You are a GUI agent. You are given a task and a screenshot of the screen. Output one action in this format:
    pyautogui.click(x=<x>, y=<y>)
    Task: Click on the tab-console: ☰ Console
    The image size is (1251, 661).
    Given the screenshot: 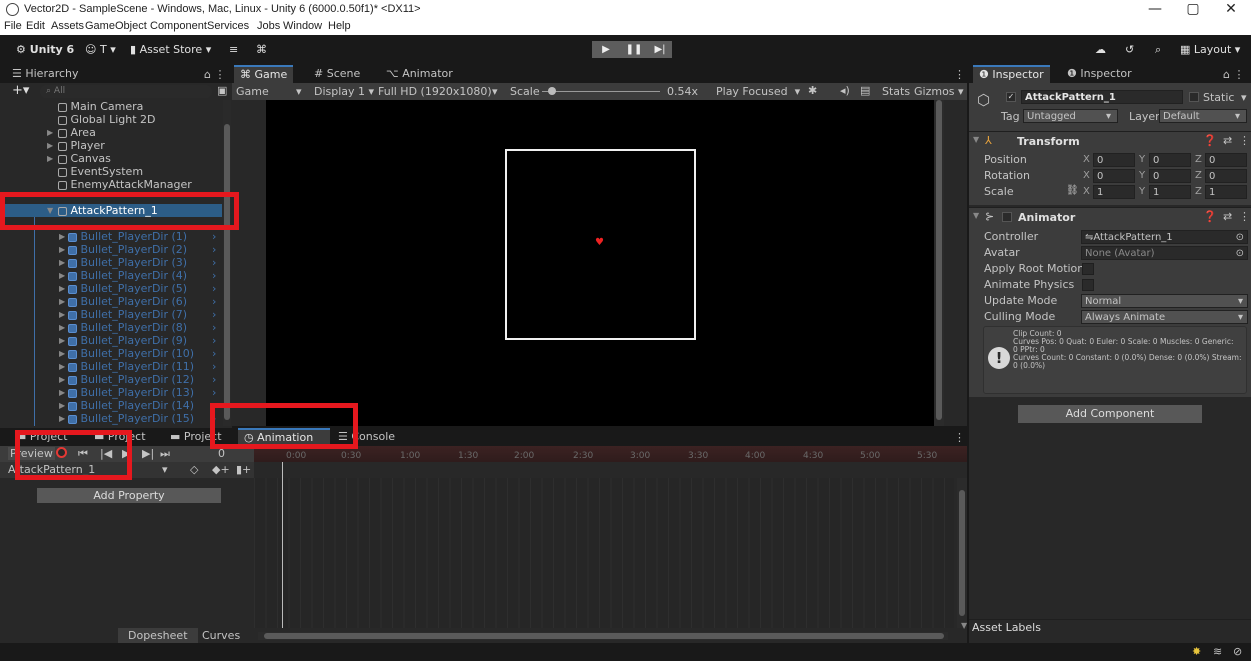 What is the action you would take?
    pyautogui.click(x=366, y=437)
    